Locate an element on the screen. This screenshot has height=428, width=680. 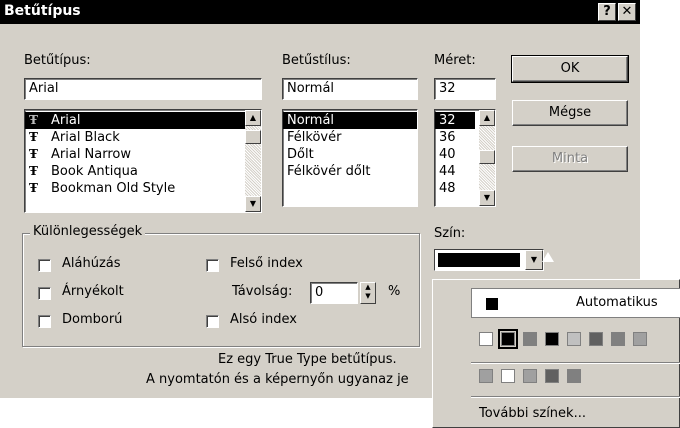
emboss-label: Domború is located at coordinates (92, 319).